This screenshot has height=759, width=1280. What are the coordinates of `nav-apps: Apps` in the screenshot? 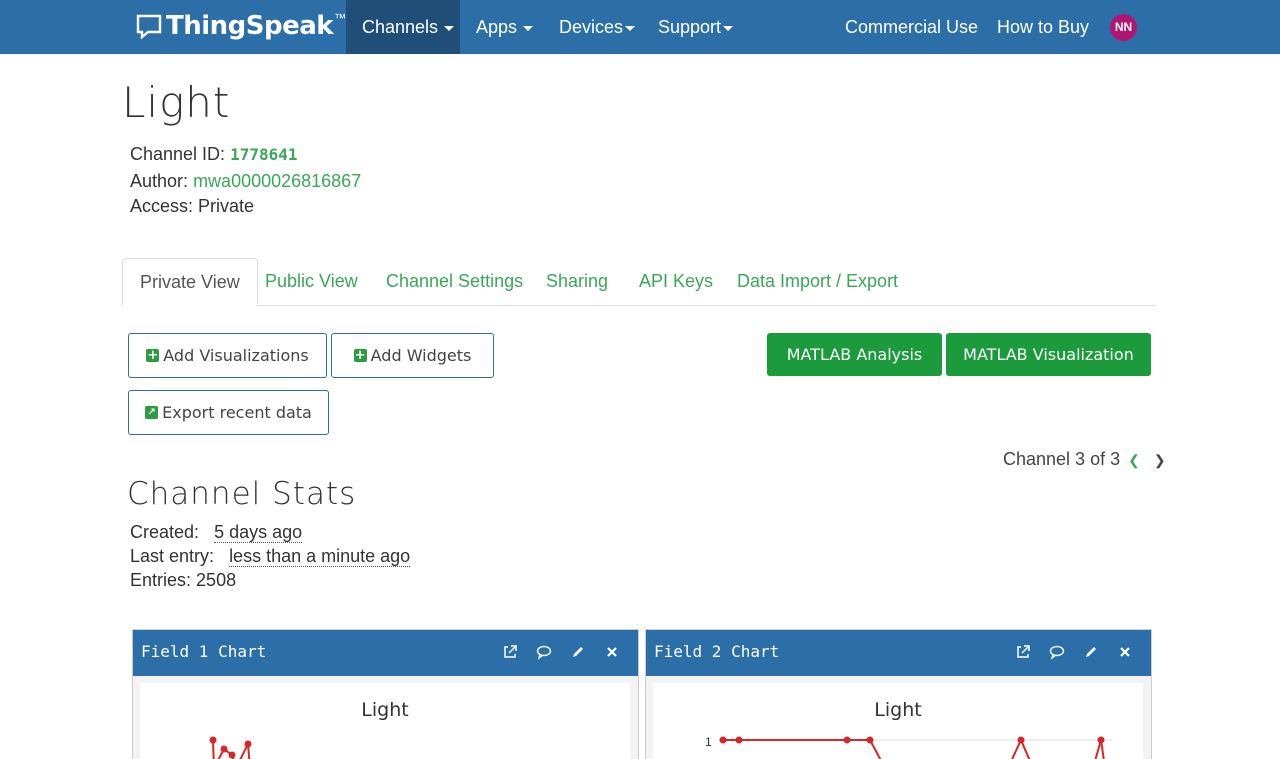 It's located at (504, 27).